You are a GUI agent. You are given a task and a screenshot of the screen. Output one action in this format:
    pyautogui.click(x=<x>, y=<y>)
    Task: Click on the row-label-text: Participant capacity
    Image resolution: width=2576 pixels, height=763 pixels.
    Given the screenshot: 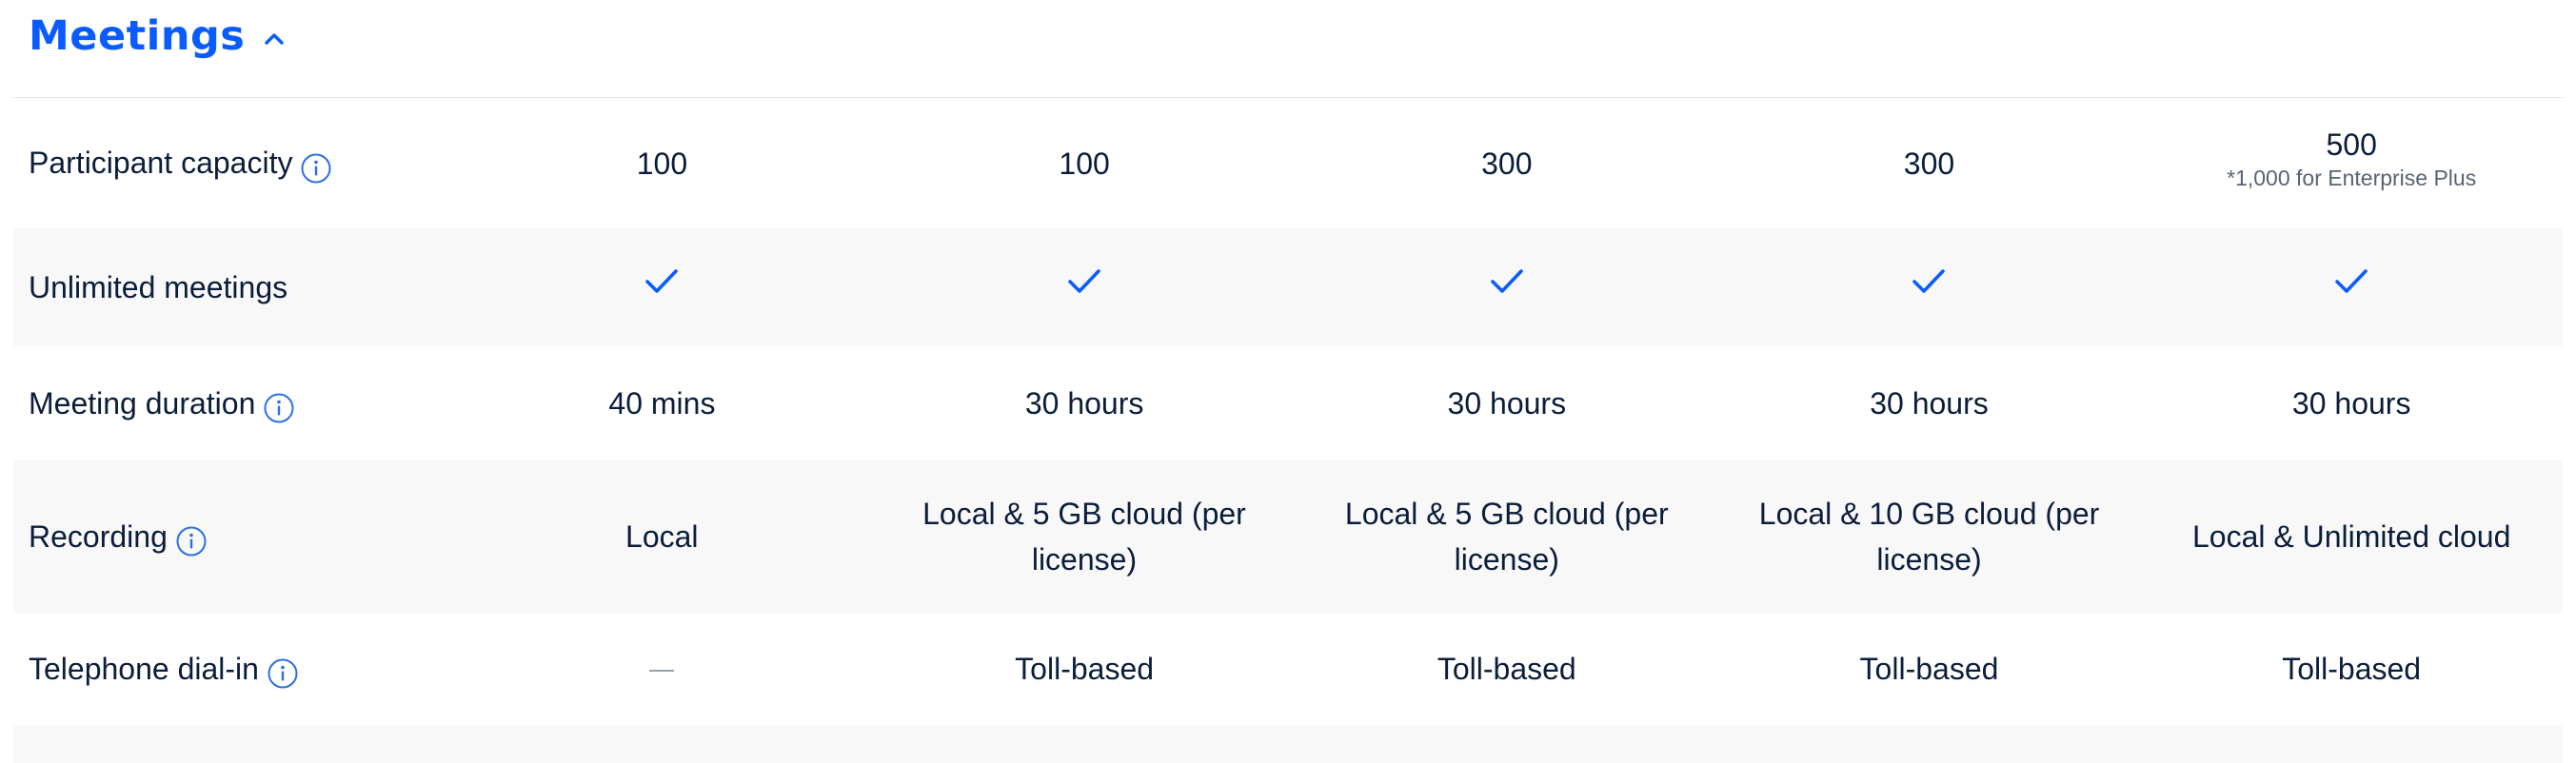 What is the action you would take?
    pyautogui.click(x=161, y=163)
    